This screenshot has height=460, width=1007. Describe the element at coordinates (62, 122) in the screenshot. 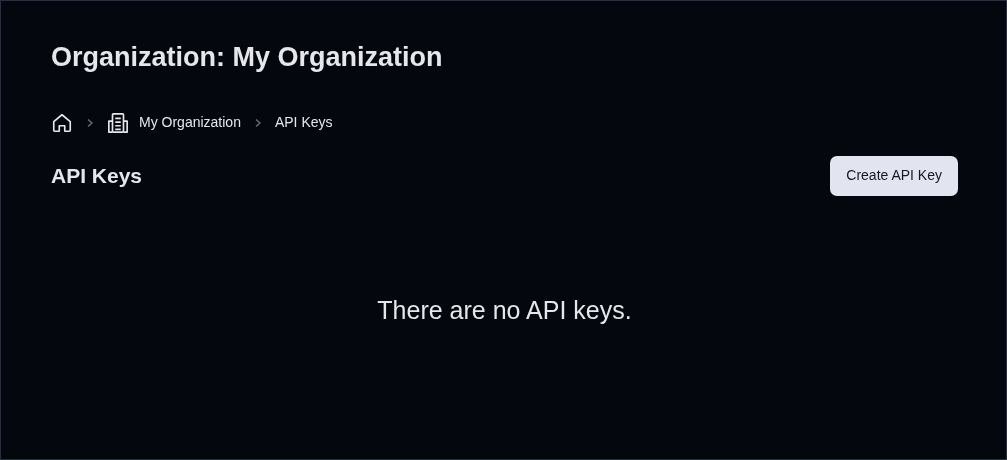

I see `home-icon` at that location.